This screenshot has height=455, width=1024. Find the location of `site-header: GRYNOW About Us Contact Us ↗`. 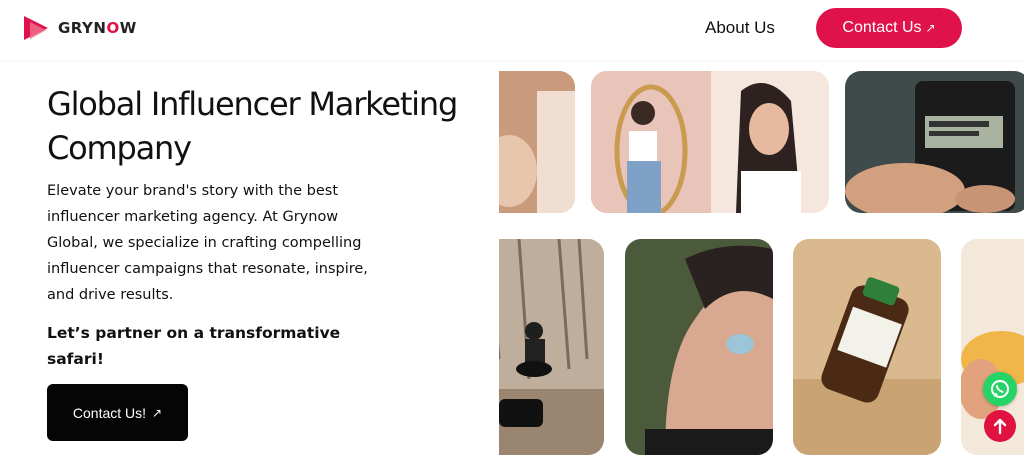

site-header: GRYNOW About Us Contact Us ↗ is located at coordinates (512, 30).